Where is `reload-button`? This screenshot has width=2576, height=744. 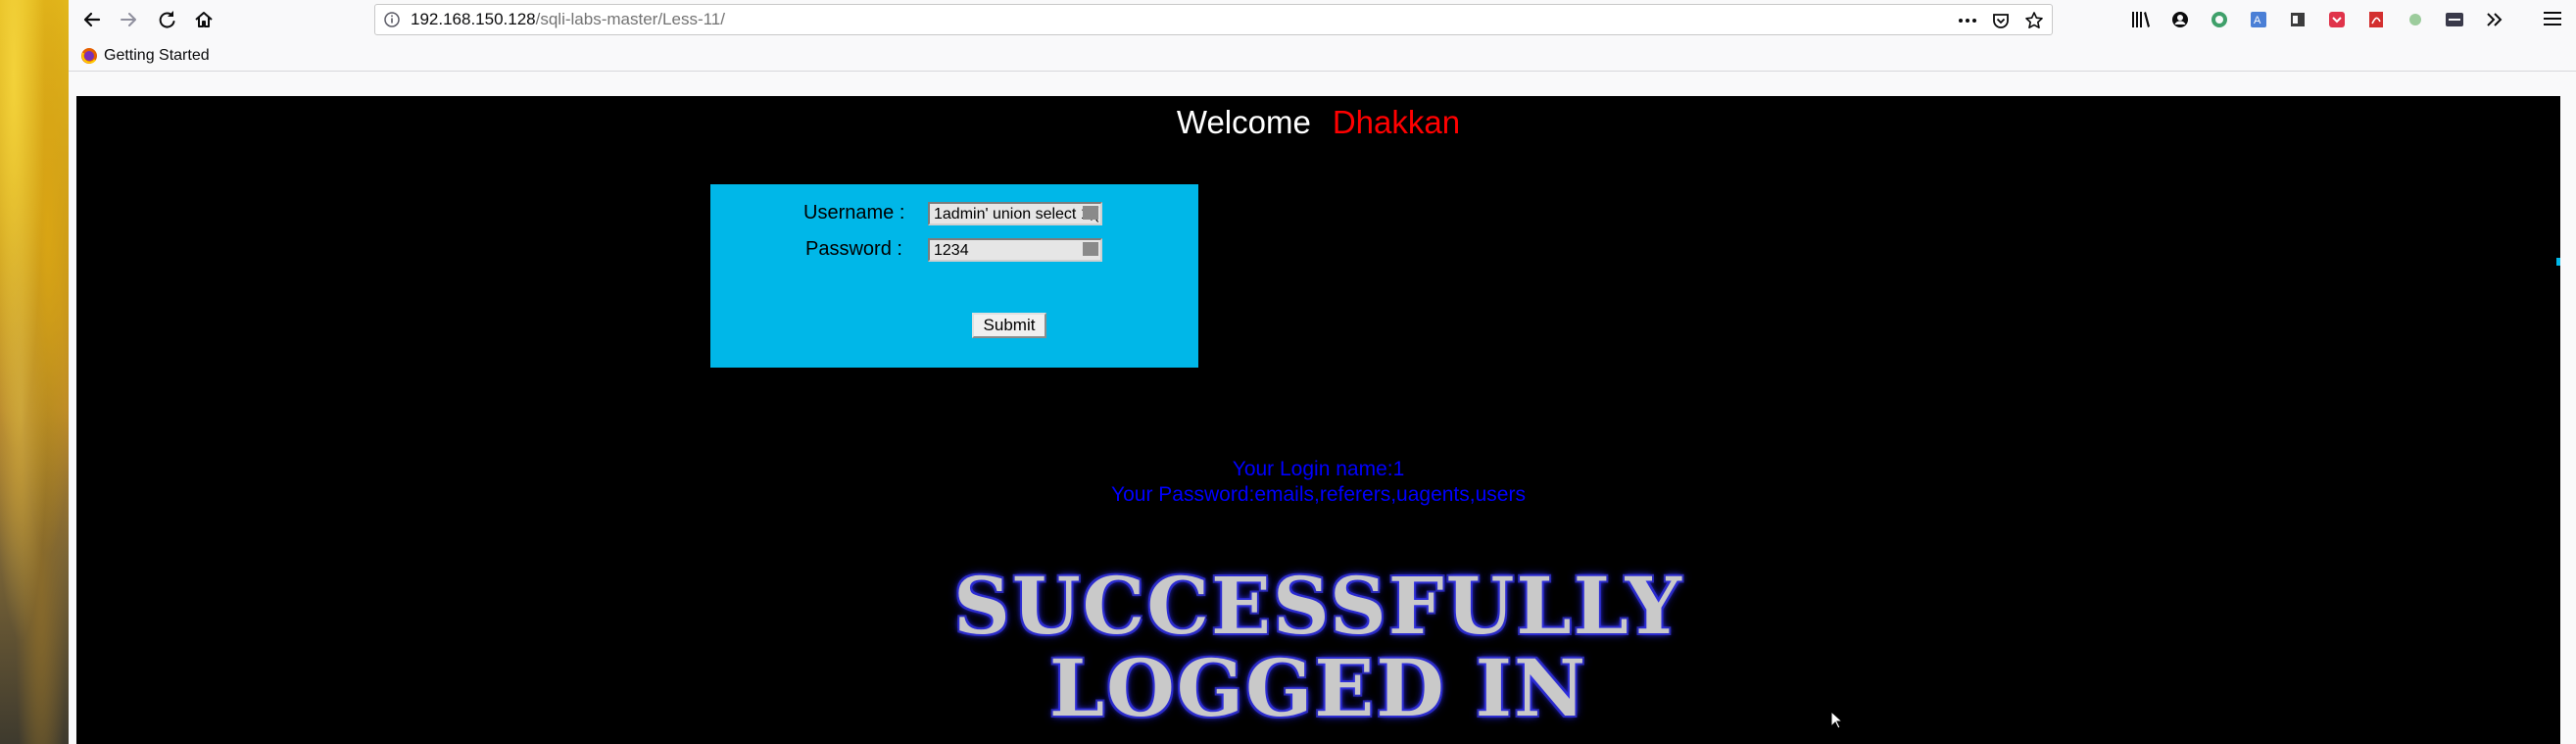
reload-button is located at coordinates (166, 19).